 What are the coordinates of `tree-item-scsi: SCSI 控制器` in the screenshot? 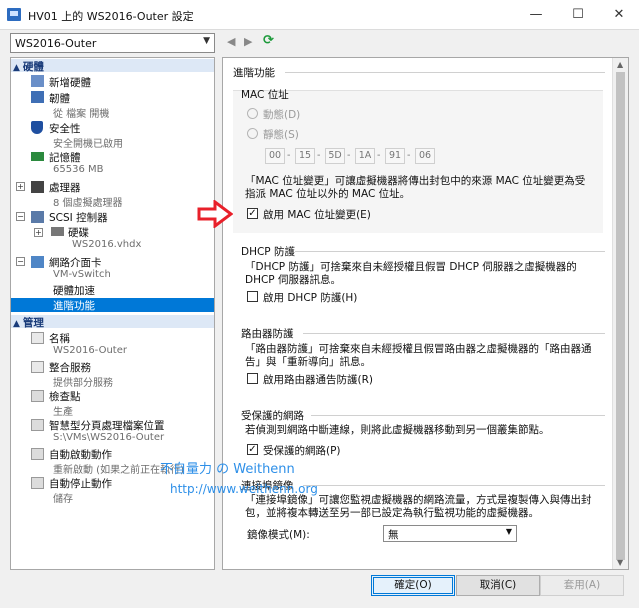 It's located at (78, 217).